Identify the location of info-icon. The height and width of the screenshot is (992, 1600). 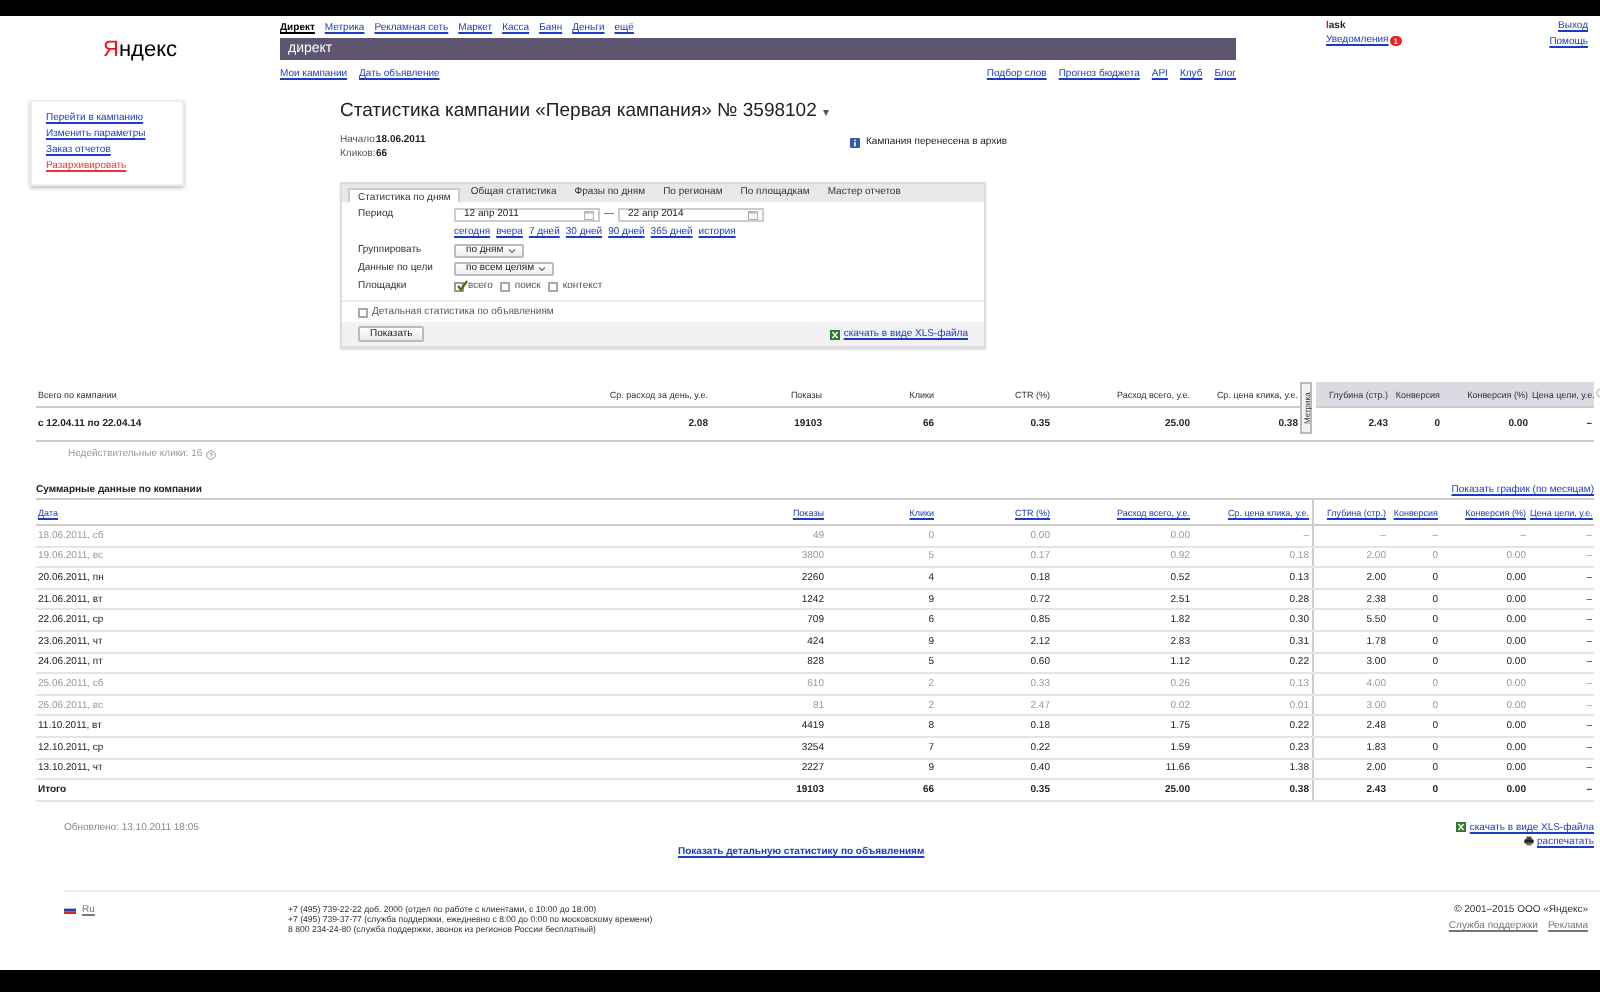
(855, 142).